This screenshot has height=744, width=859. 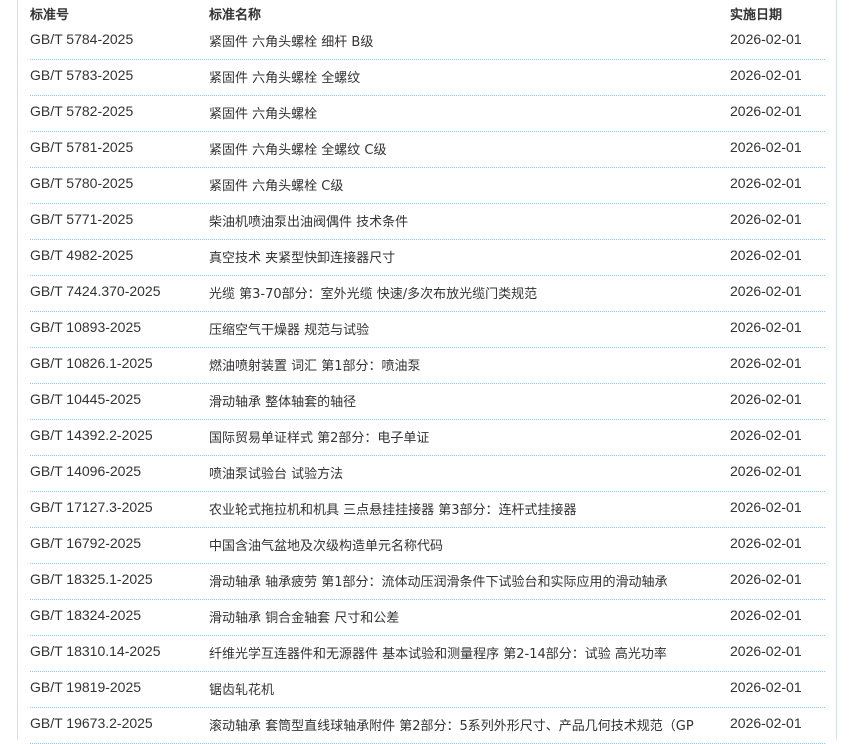 I want to click on standard-name: 中国含油气盆地及次级构造单元名称代码, so click(x=469, y=544).